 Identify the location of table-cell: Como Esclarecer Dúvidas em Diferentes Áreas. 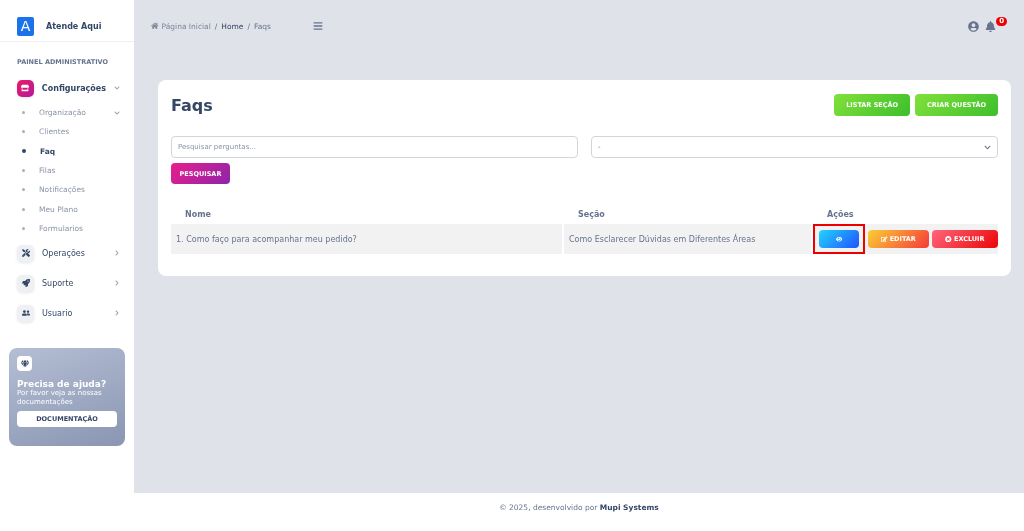
(688, 239).